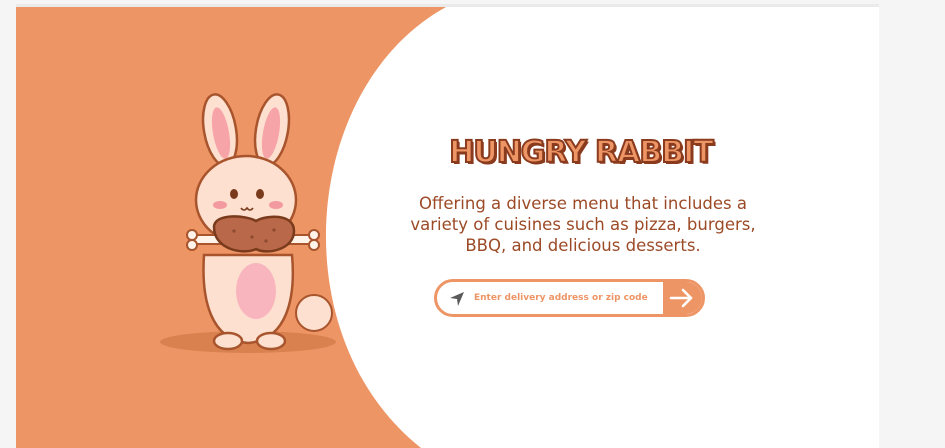  I want to click on search-submit-button, so click(682, 298).